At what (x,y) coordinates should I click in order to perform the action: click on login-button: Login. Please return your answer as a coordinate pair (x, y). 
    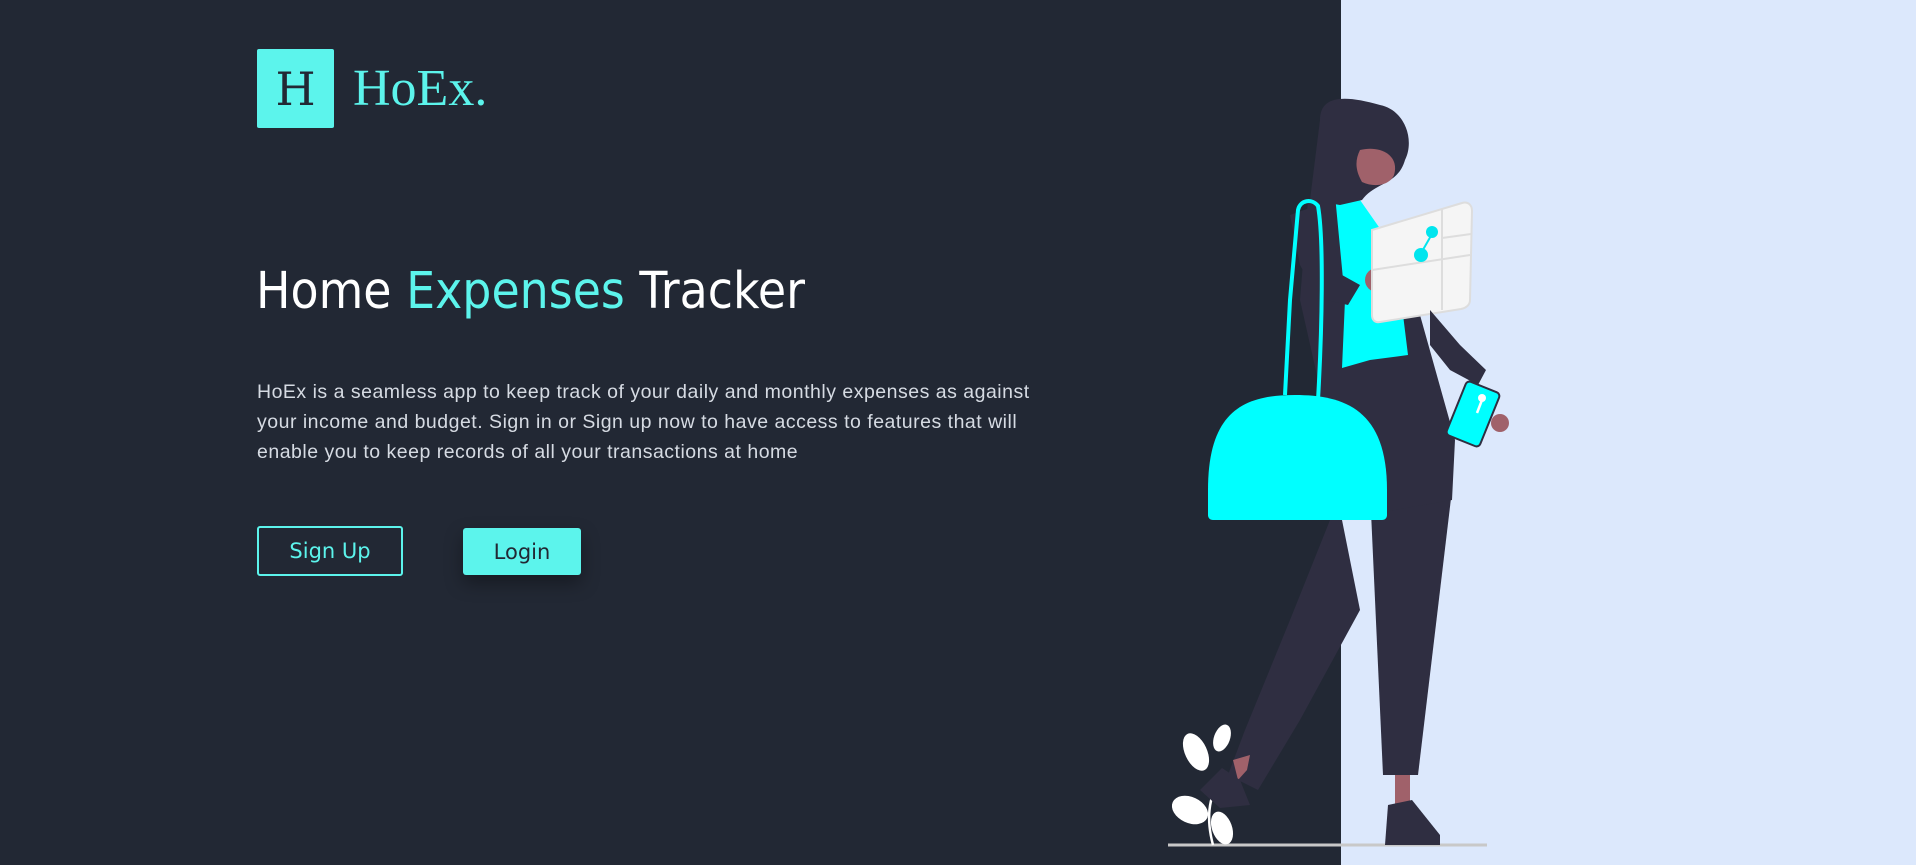
    Looking at the image, I should click on (522, 551).